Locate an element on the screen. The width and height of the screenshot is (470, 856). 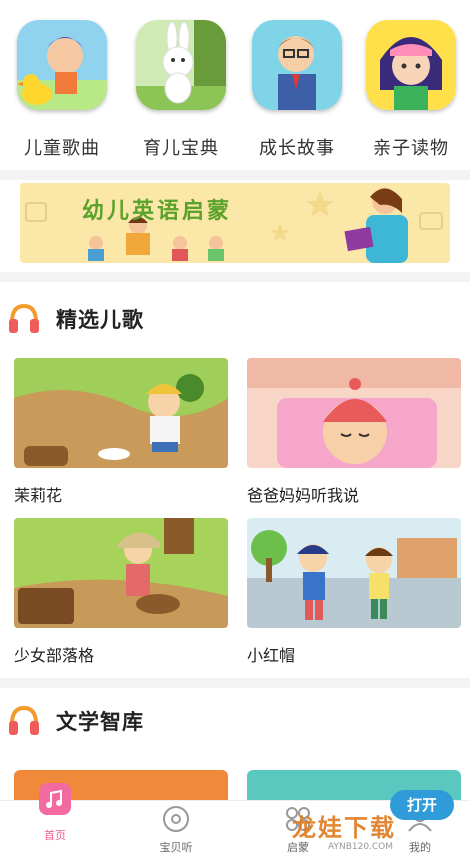
category-family-reading: 亲子读物 is located at coordinates (411, 90).